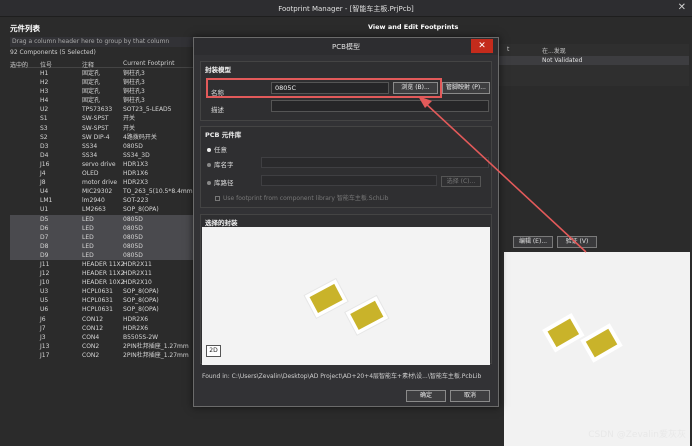 The image size is (692, 446). Describe the element at coordinates (90, 174) in the screenshot. I see `cell-comment: OLED` at that location.